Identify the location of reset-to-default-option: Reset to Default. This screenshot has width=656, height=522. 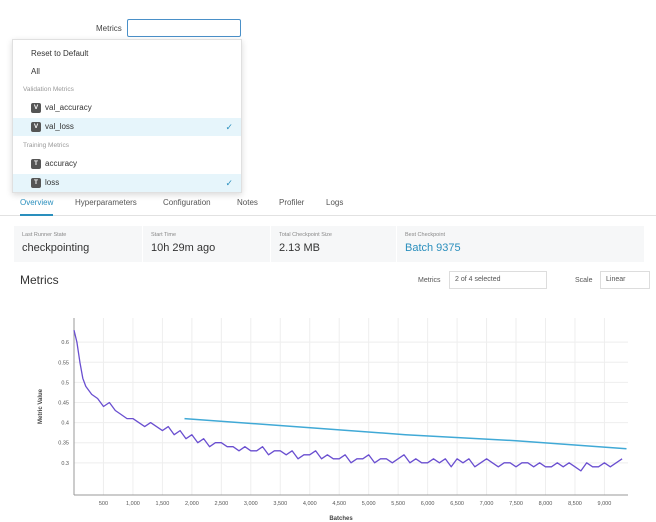
(127, 54).